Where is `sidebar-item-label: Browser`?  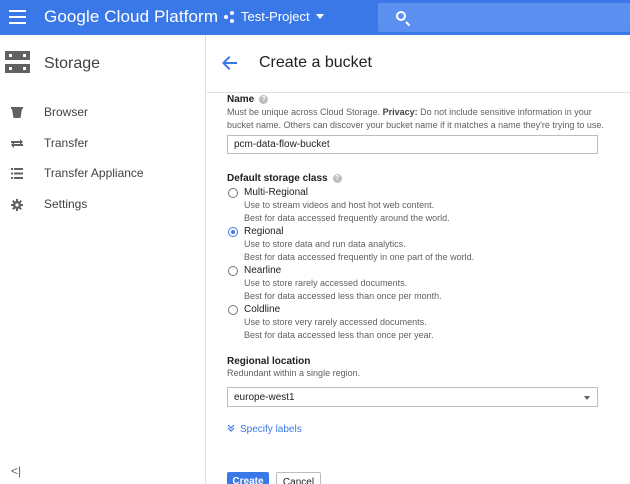
sidebar-item-label: Browser is located at coordinates (66, 112).